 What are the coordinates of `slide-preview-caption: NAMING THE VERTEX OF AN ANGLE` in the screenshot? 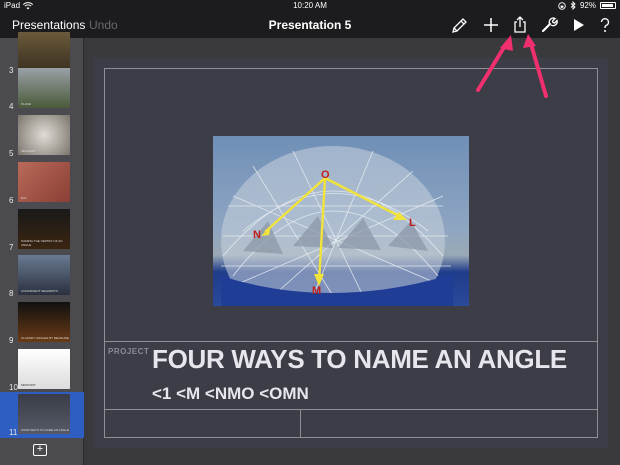 It's located at (42, 243).